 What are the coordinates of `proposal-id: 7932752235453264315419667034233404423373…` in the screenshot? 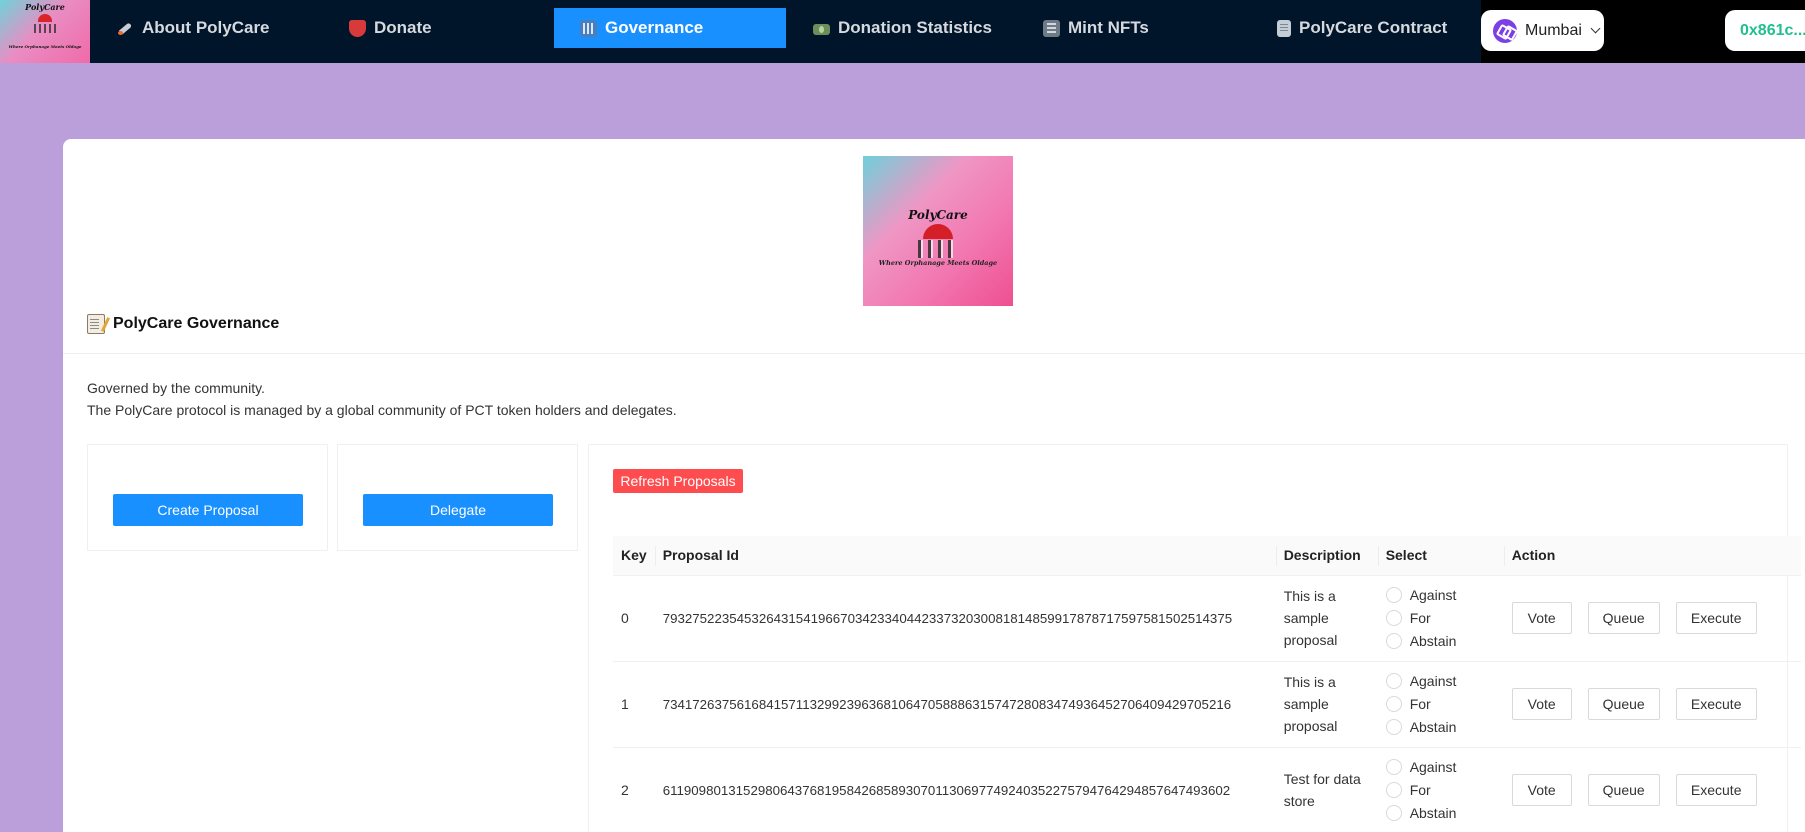 It's located at (965, 618).